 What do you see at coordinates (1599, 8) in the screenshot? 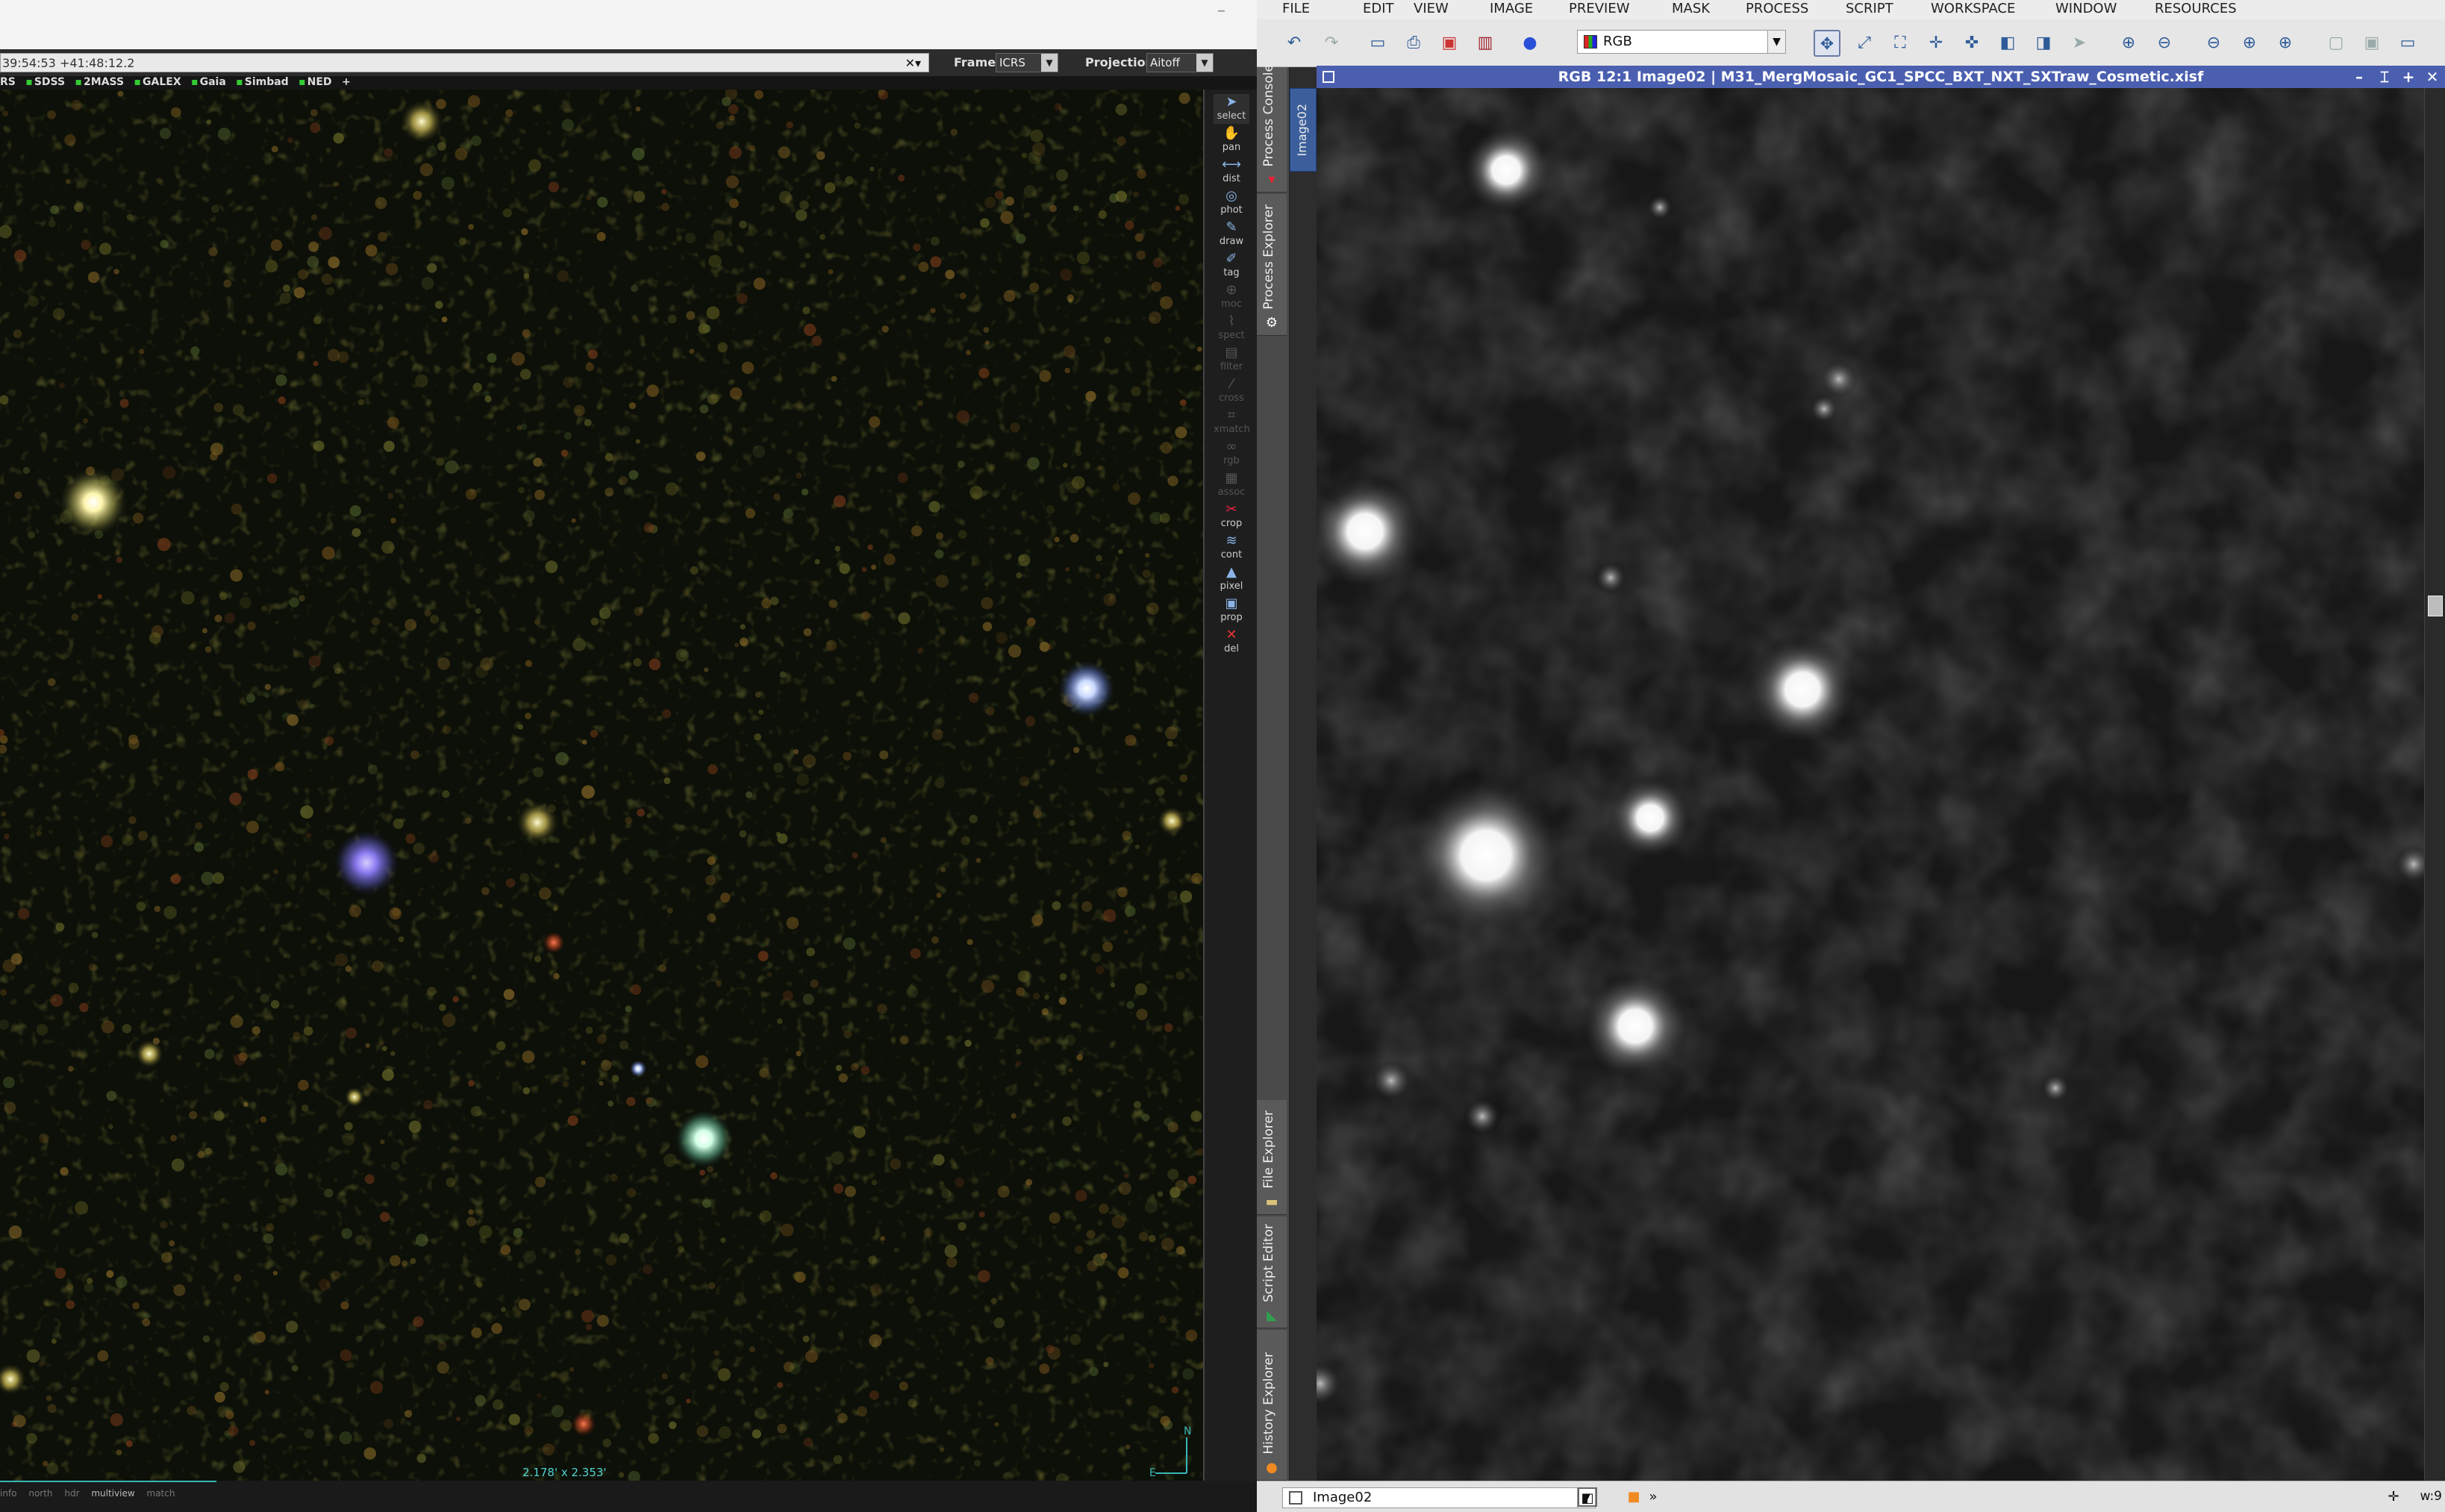
I see `menu-preview: PREVIEW` at bounding box center [1599, 8].